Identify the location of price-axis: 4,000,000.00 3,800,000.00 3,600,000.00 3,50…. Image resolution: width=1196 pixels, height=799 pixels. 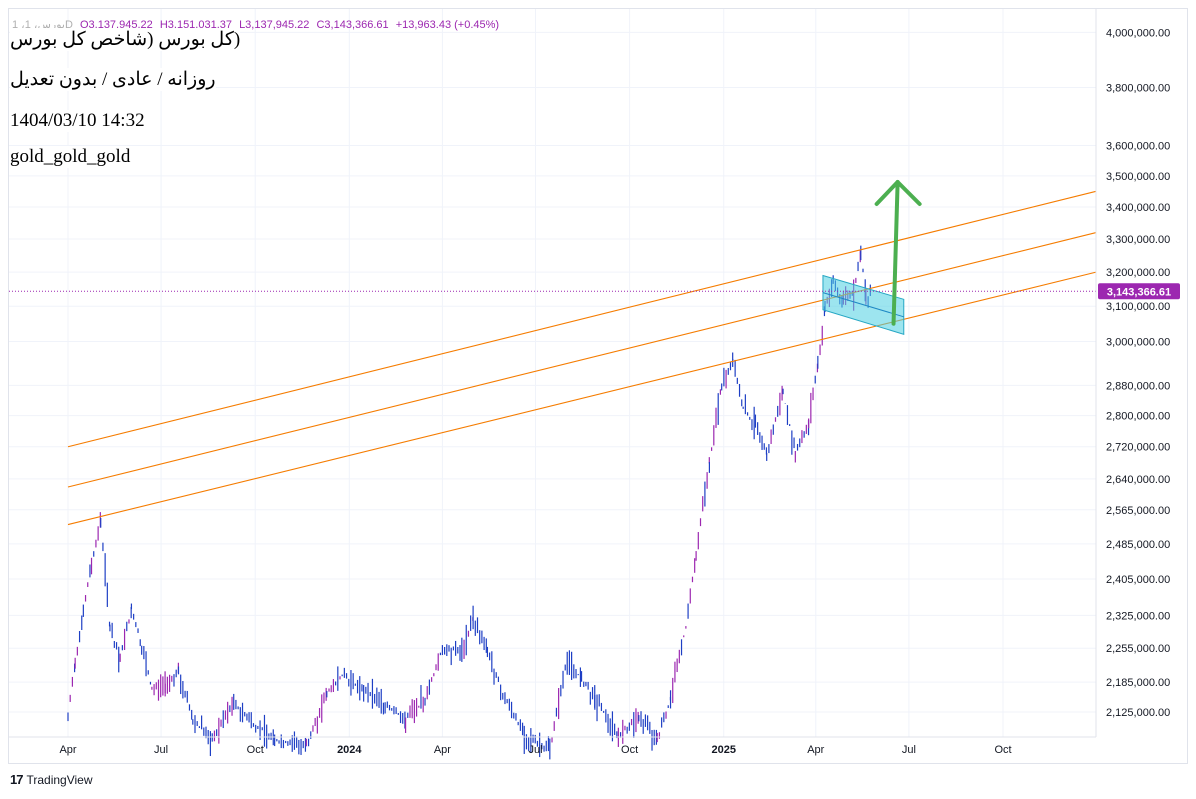
(1137, 373).